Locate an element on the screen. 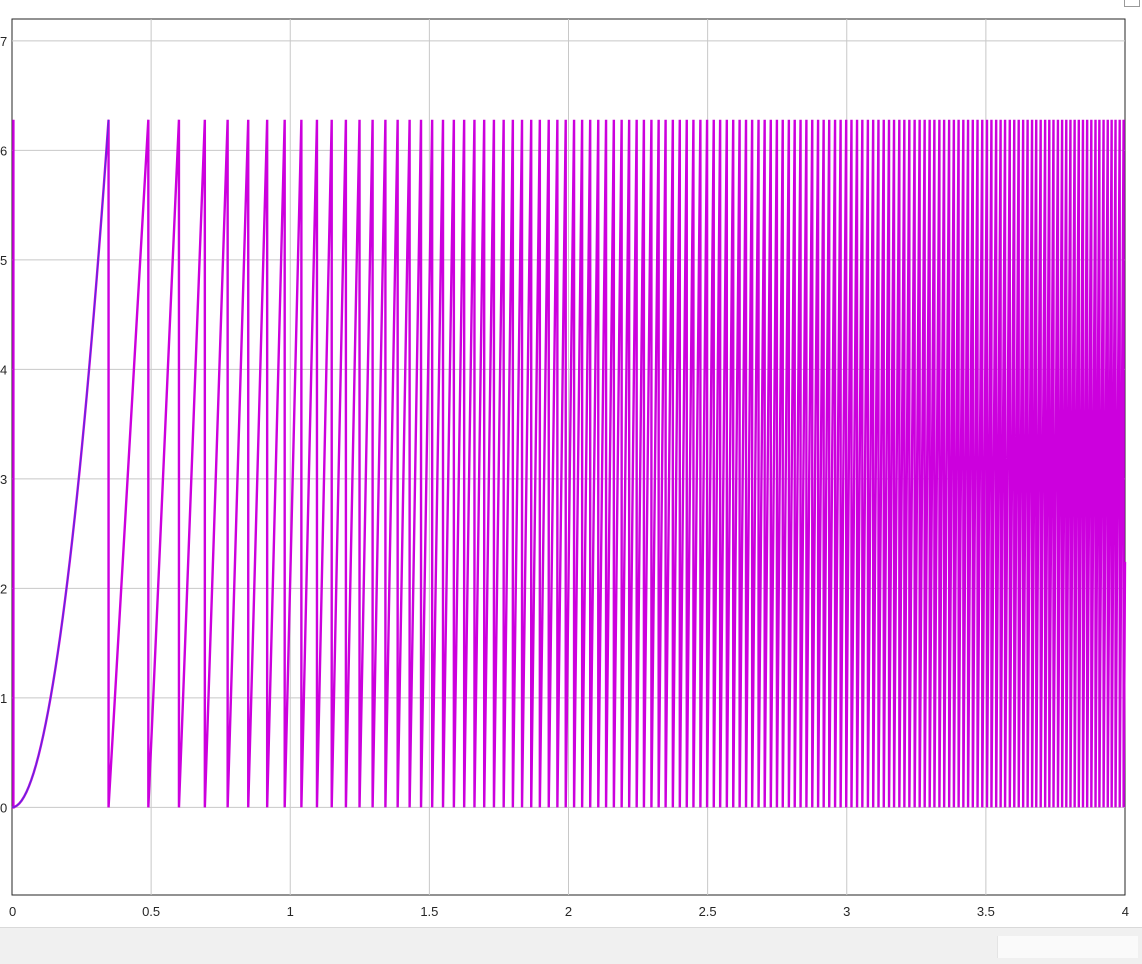 This screenshot has width=1142, height=964. x-tick-label: 3 is located at coordinates (846, 911).